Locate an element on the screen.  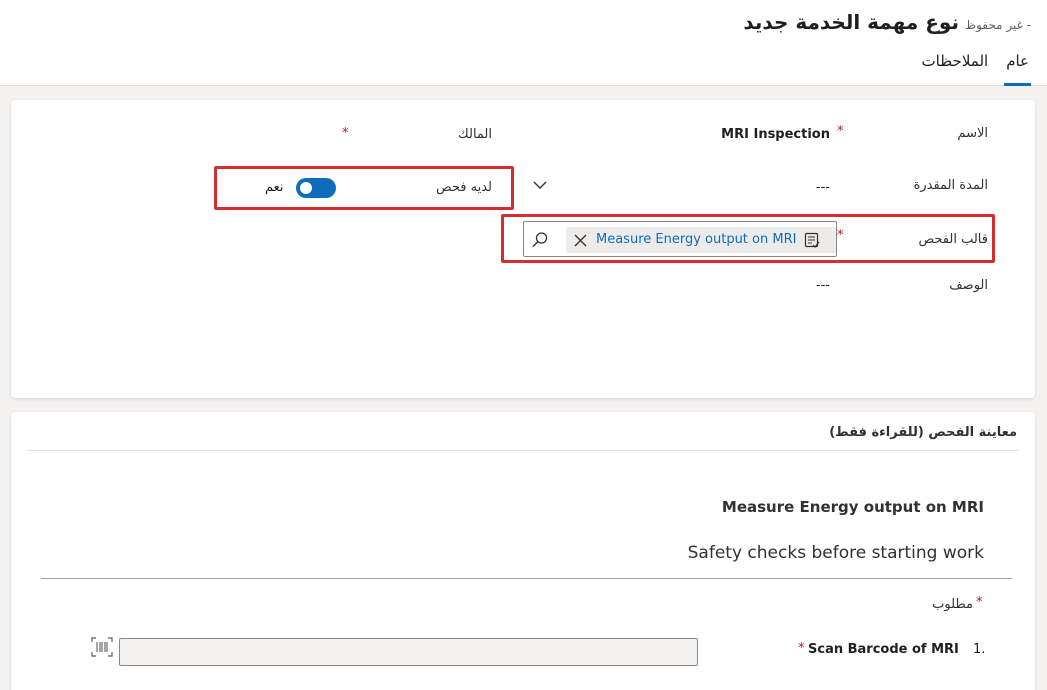
question-label: Scan Barcode of MRI is located at coordinates (883, 649).